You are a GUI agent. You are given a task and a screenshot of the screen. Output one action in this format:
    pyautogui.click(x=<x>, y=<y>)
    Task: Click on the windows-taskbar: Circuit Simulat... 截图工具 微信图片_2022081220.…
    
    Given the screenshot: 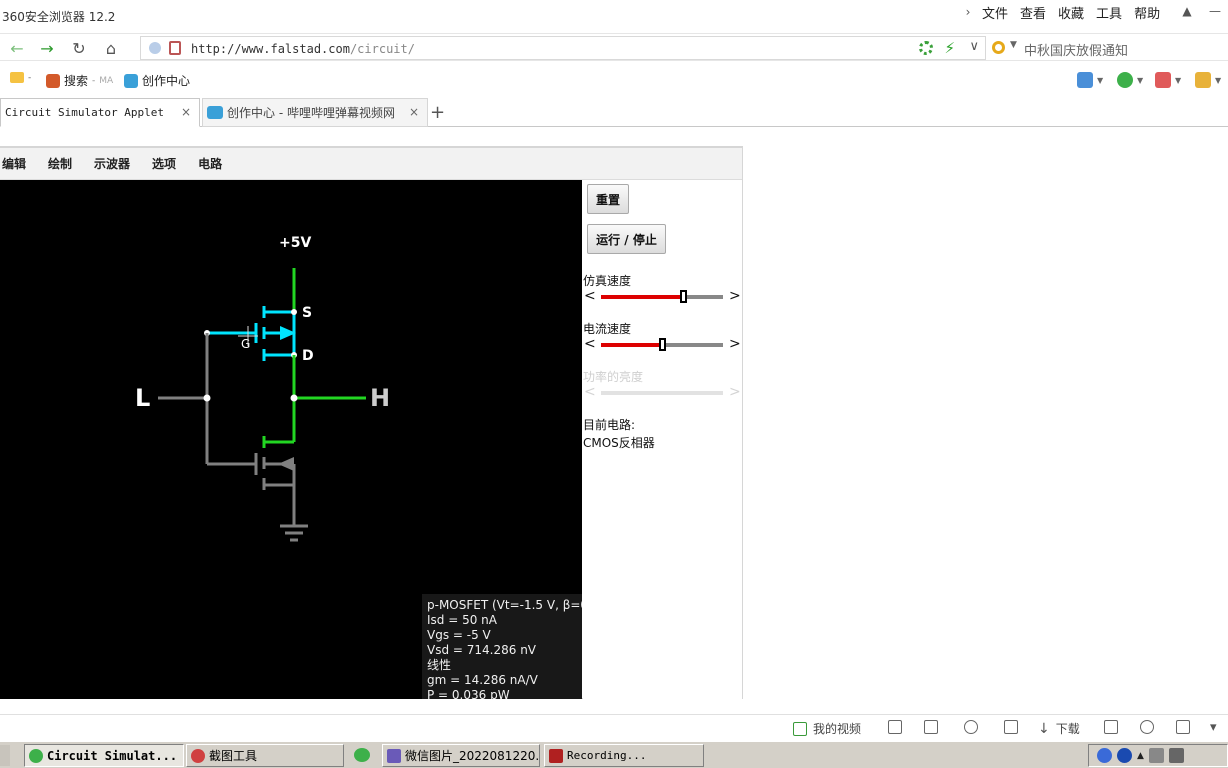 What is the action you would take?
    pyautogui.click(x=614, y=754)
    